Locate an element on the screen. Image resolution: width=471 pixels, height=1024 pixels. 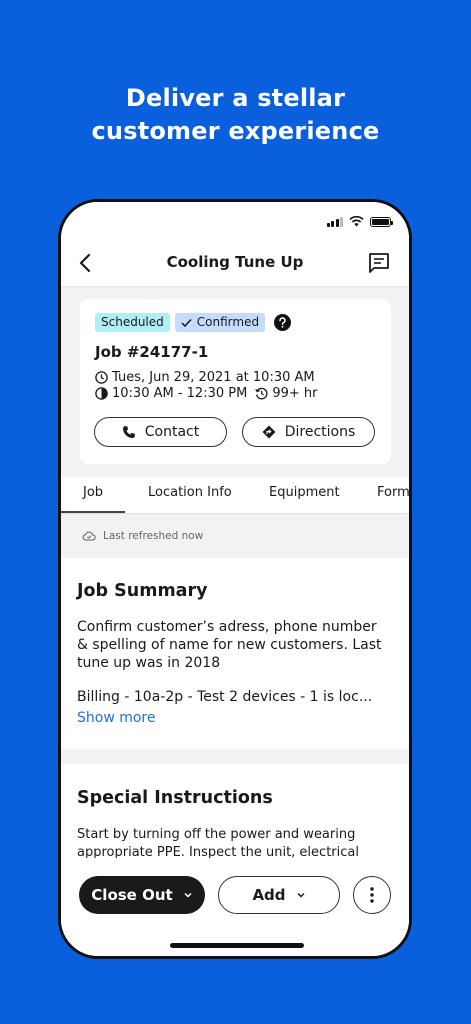
tab-equipment: Equipment is located at coordinates (304, 492).